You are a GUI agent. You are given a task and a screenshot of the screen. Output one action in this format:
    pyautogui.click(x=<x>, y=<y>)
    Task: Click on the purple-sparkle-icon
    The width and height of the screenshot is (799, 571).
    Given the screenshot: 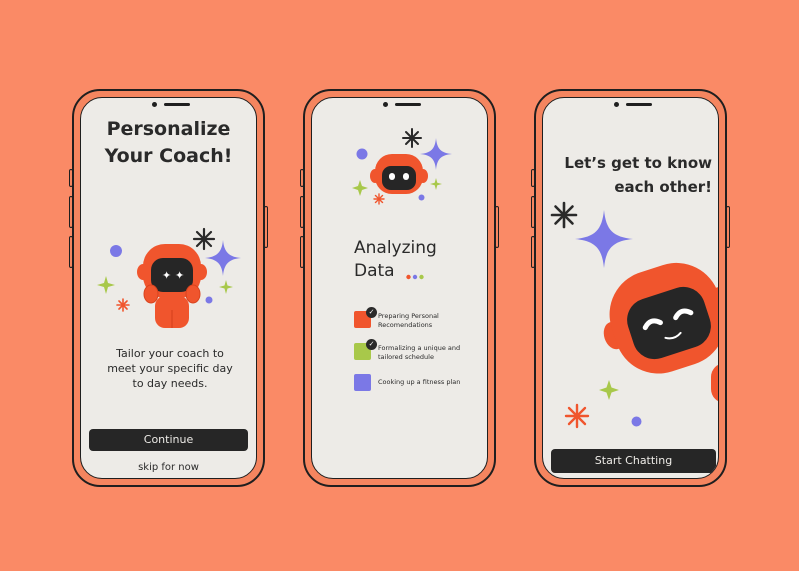 What is the action you would take?
    pyautogui.click(x=223, y=258)
    